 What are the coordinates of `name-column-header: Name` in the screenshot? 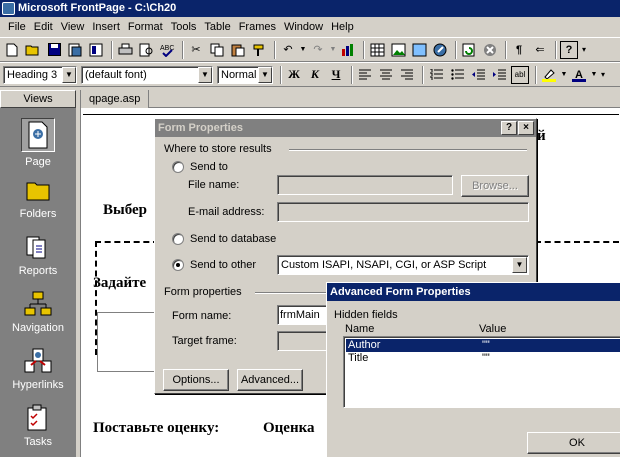 It's located at (359, 329).